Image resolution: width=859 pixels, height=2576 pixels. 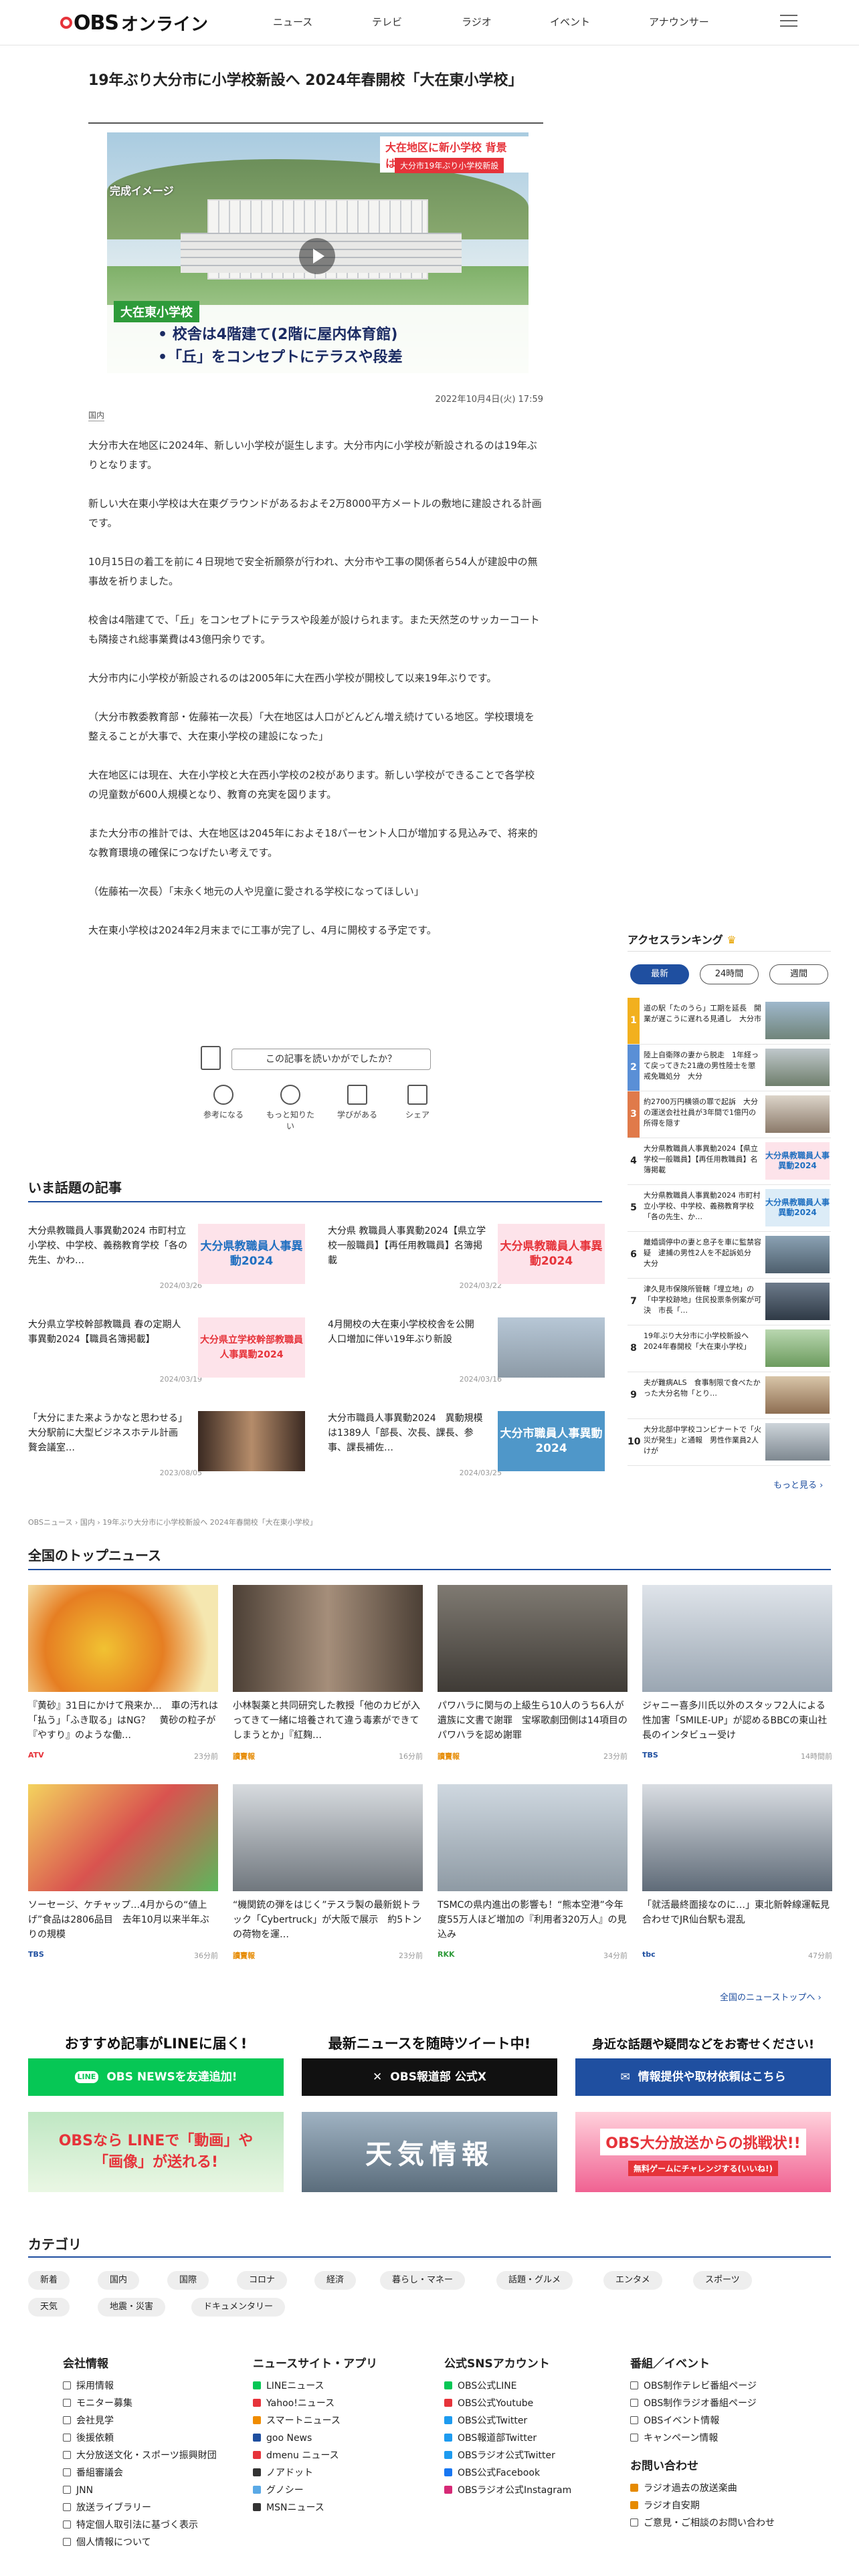 I want to click on ranking-item: 3 約2700万円横領の罪で起訴 大分の運送会社社員が3年間で1億円の所得を隠す, so click(x=730, y=1114).